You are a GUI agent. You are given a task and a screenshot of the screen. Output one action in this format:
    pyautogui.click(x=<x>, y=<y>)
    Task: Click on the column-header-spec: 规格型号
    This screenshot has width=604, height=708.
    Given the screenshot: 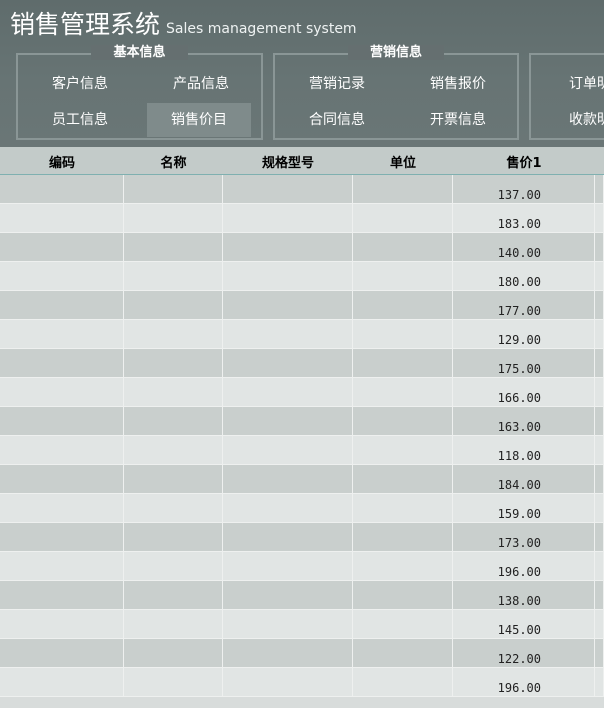 What is the action you would take?
    pyautogui.click(x=288, y=161)
    